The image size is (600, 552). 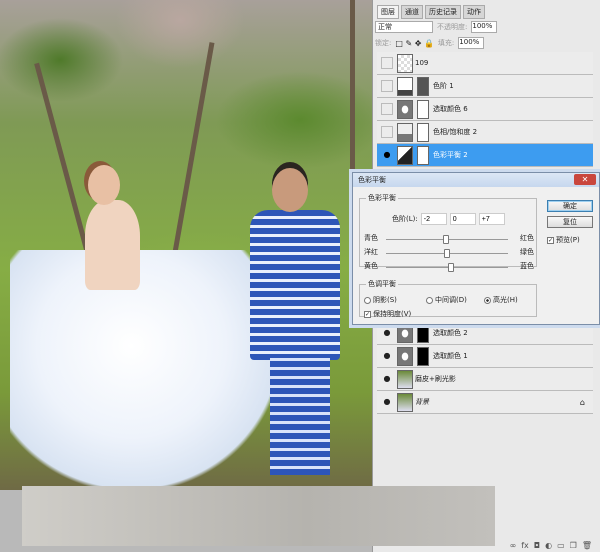 What do you see at coordinates (405, 132) in the screenshot?
I see `hue-saturation-icon` at bounding box center [405, 132].